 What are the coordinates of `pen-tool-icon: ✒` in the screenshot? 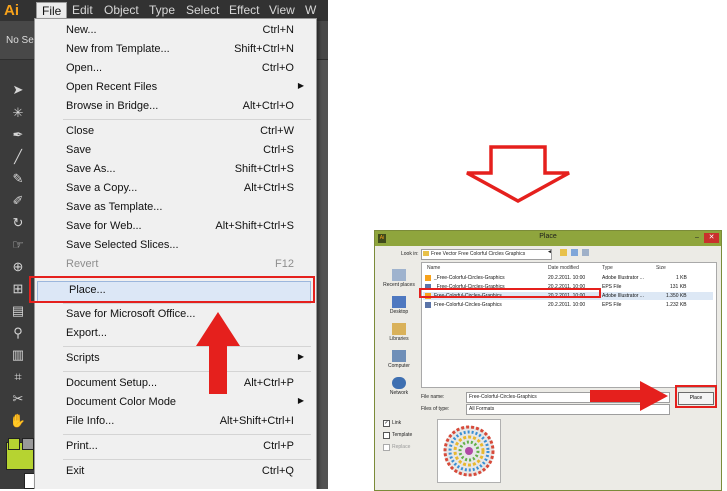 It's located at (18, 135).